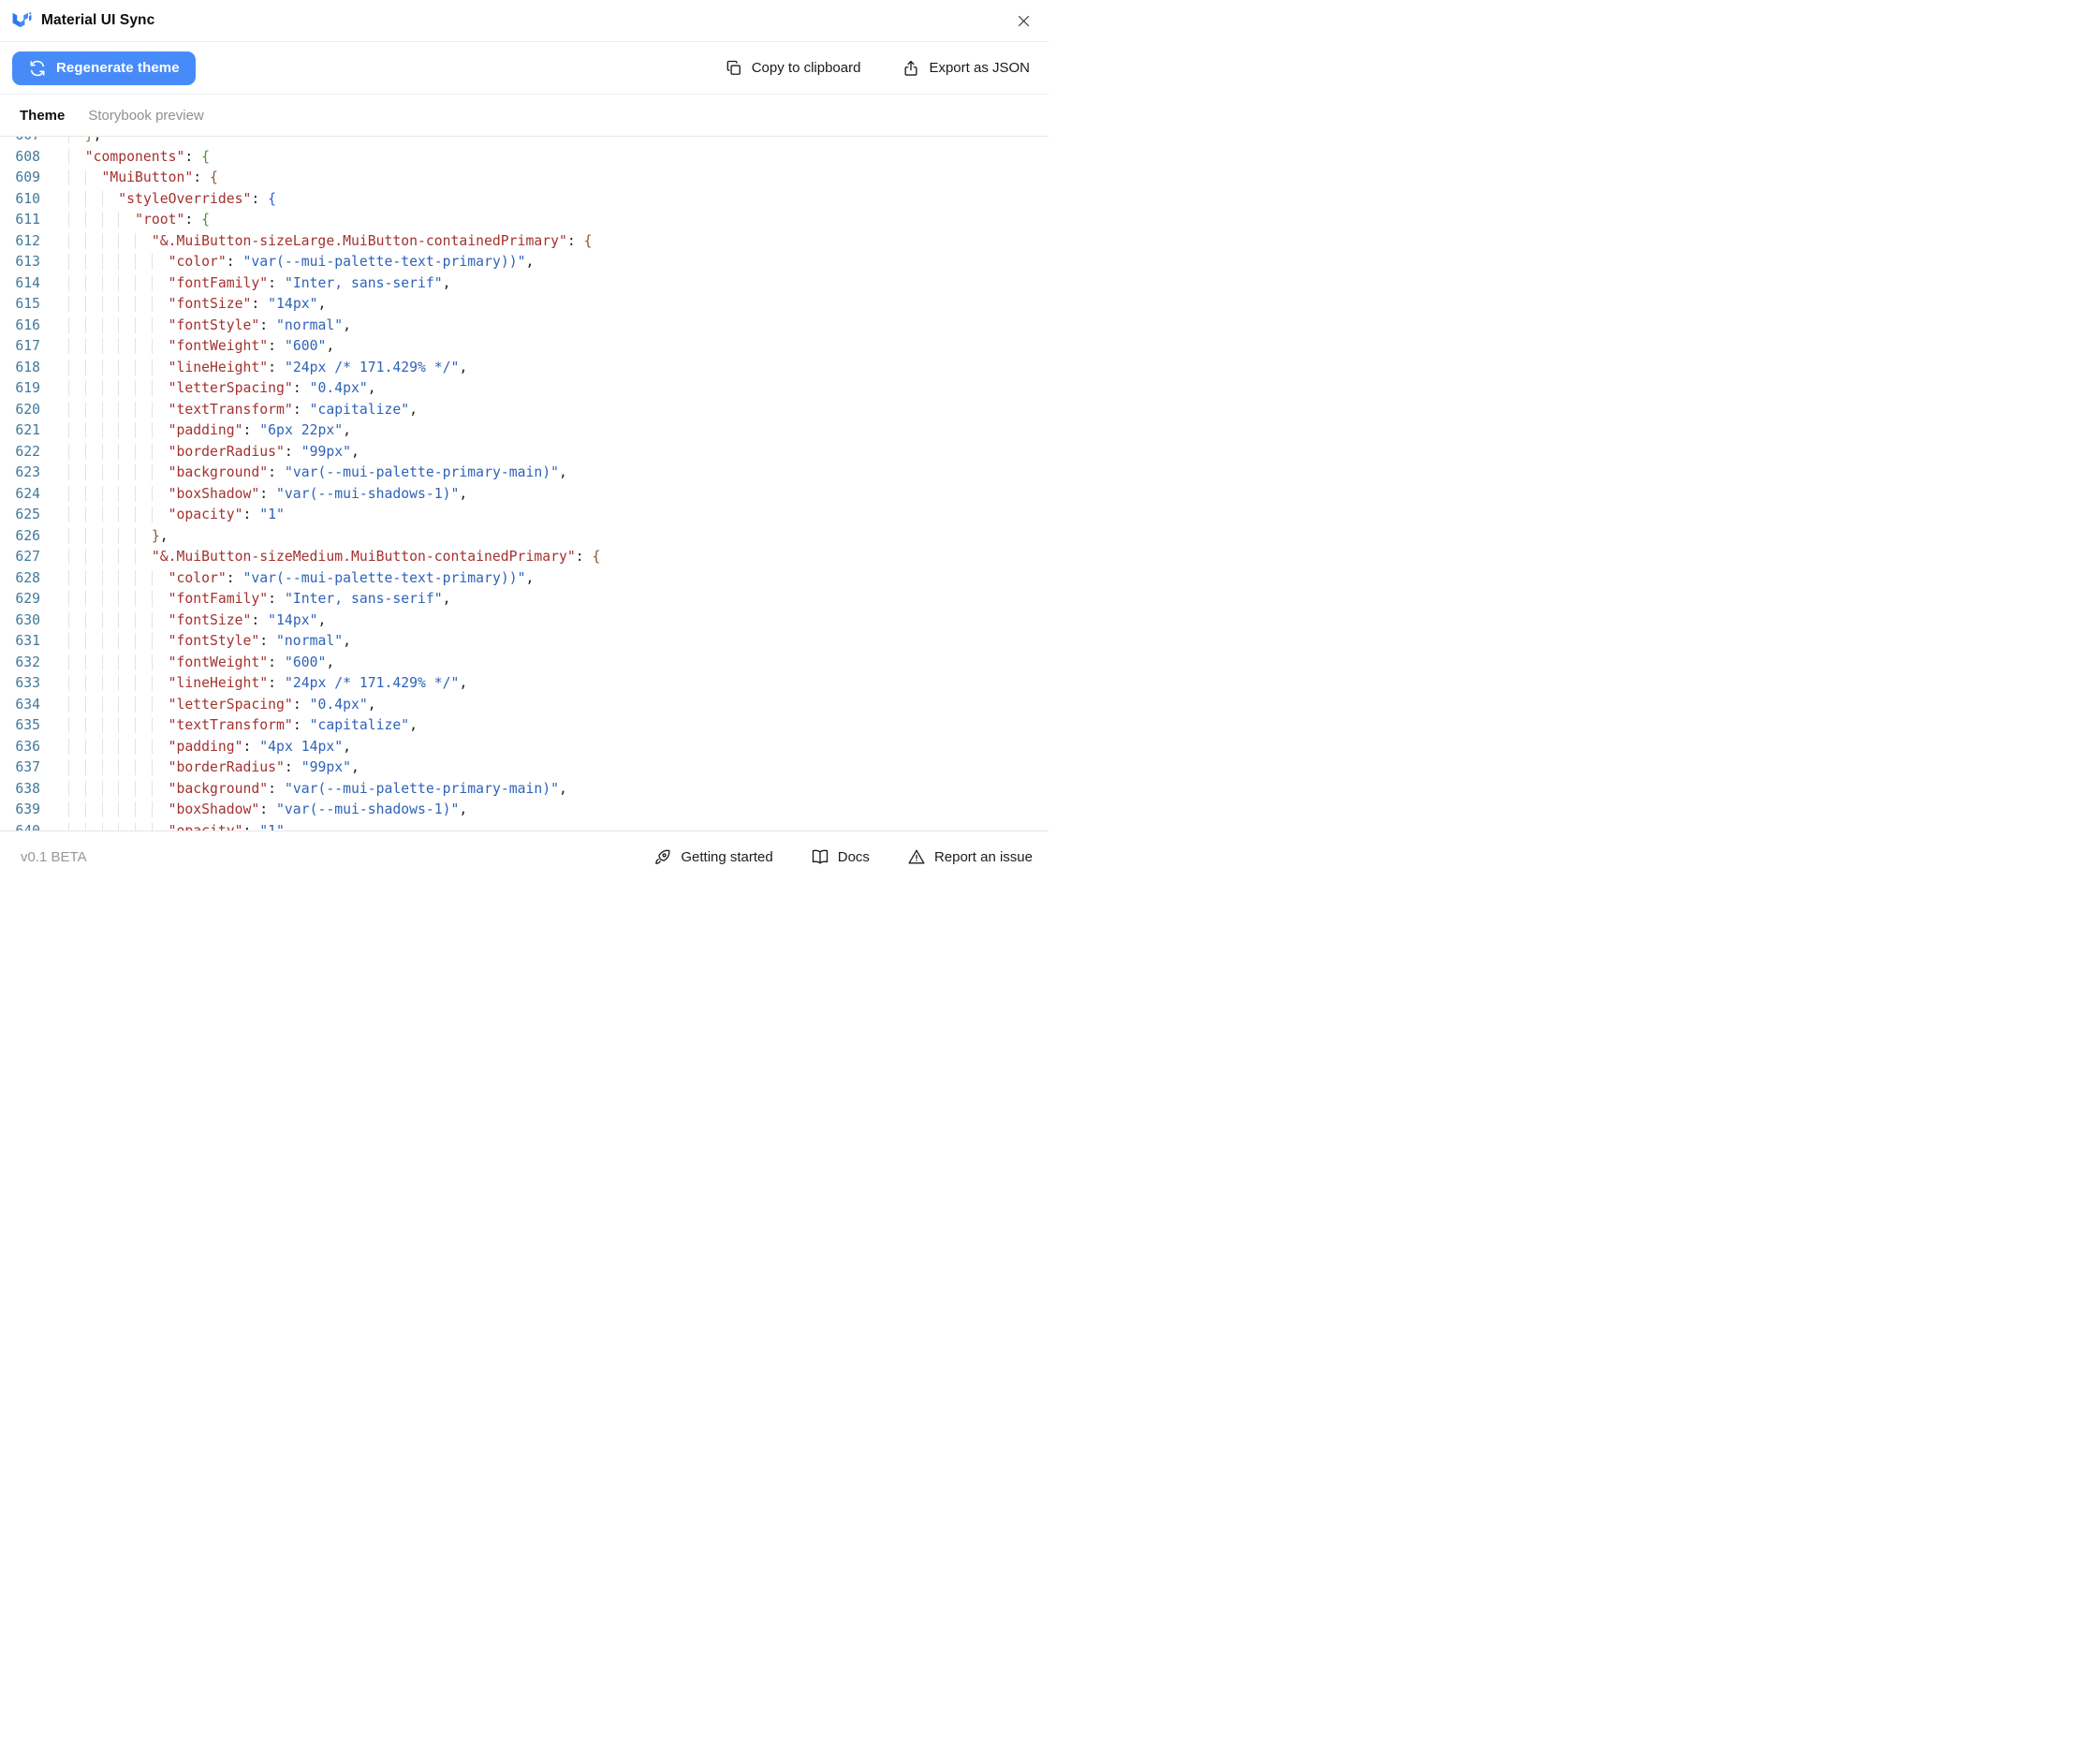  Describe the element at coordinates (27, 177) in the screenshot. I see `line-number: 609` at that location.